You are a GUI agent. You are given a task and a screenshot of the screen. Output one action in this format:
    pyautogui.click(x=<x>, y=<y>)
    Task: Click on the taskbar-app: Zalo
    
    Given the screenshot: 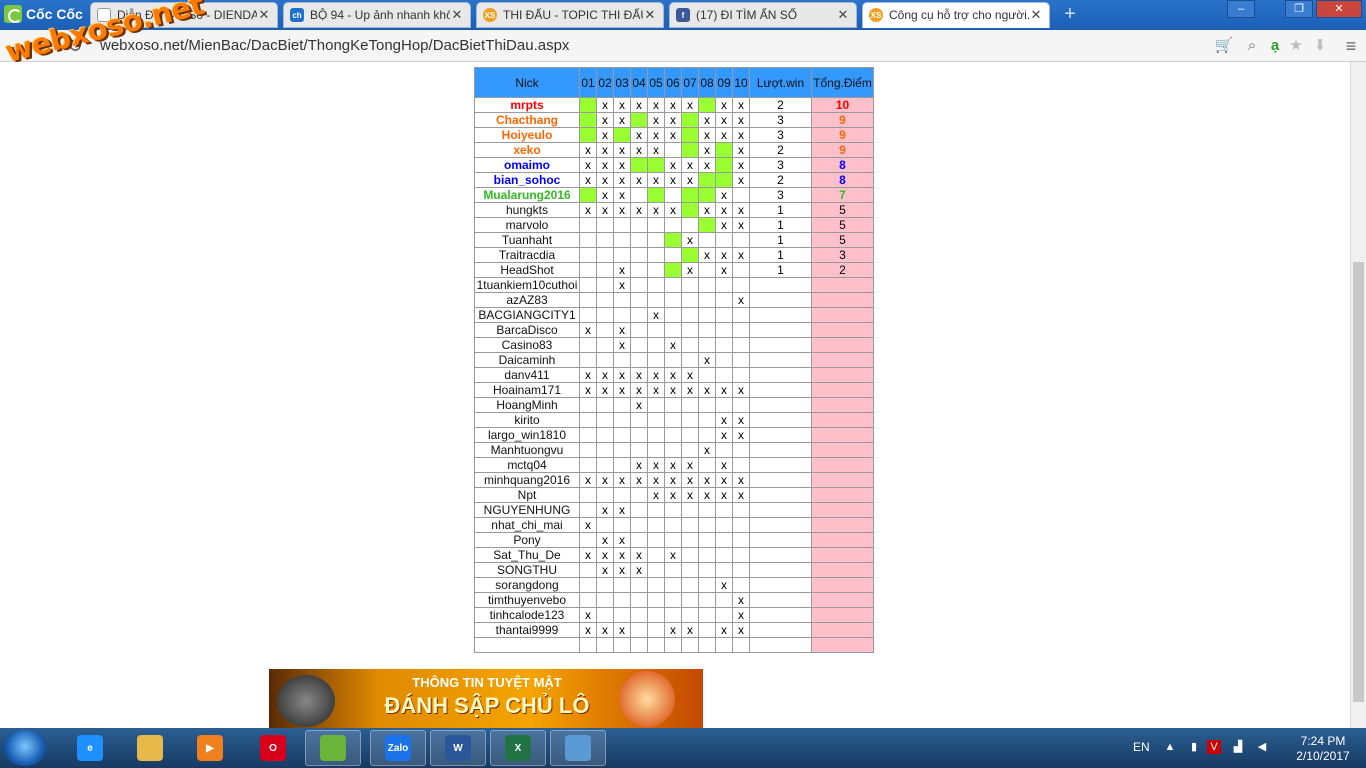 What is the action you would take?
    pyautogui.click(x=398, y=748)
    